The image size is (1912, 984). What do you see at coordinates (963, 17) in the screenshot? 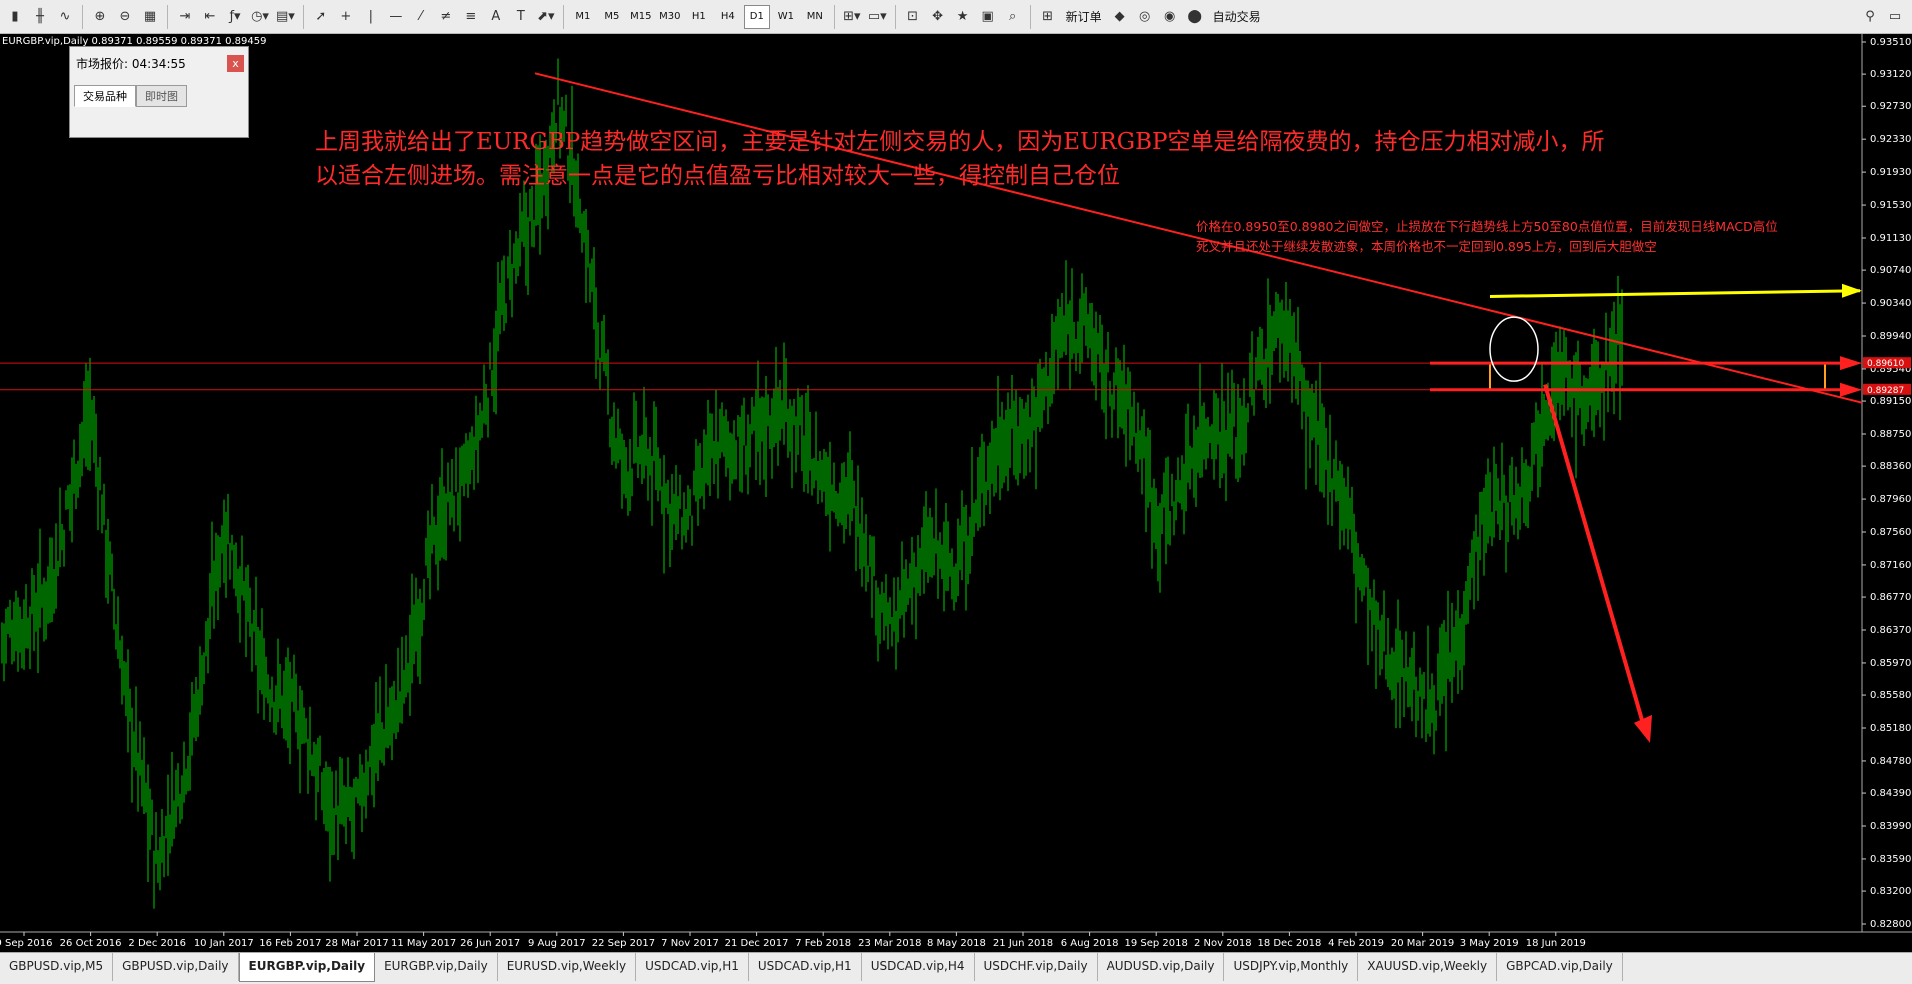
I see `favorites-icon: ★` at bounding box center [963, 17].